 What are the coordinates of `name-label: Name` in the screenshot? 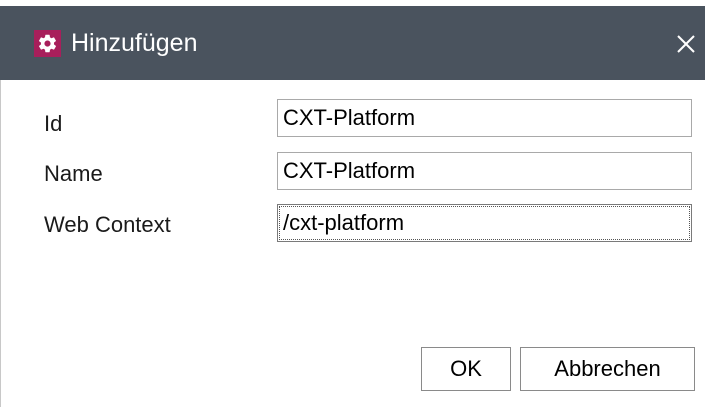 It's located at (73, 173).